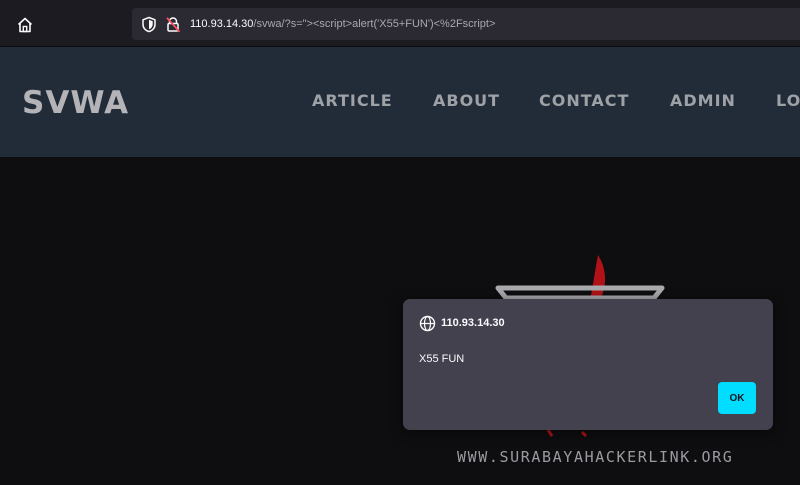 Image resolution: width=800 pixels, height=485 pixels. I want to click on globe-icon, so click(427, 323).